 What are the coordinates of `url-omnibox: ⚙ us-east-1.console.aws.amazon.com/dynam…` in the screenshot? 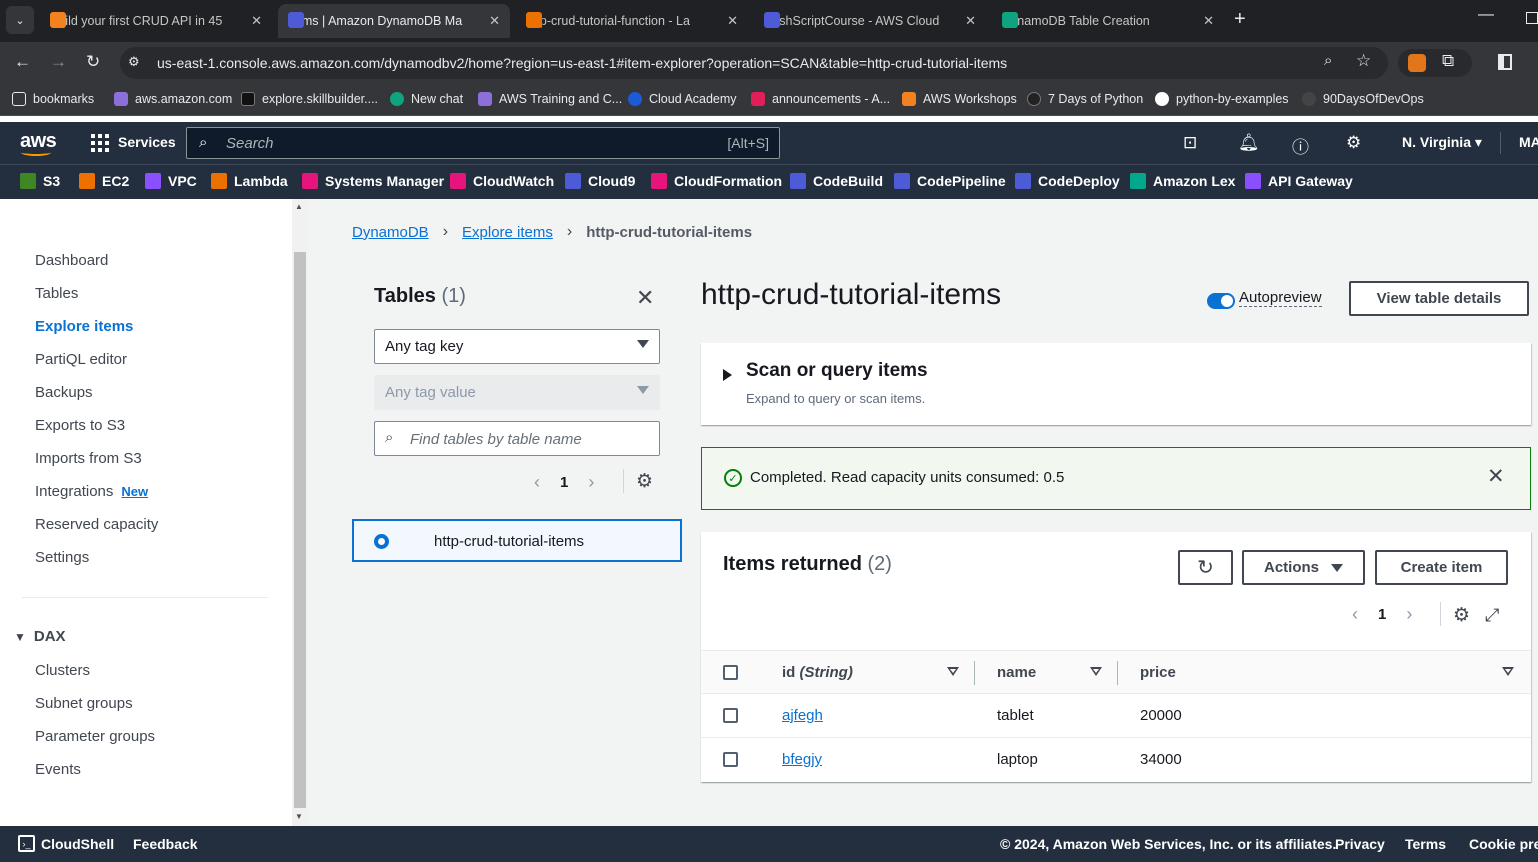 It's located at (754, 63).